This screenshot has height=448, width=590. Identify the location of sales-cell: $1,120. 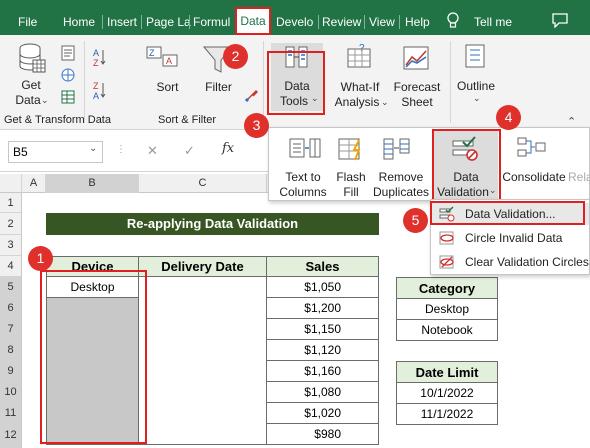
(322, 350).